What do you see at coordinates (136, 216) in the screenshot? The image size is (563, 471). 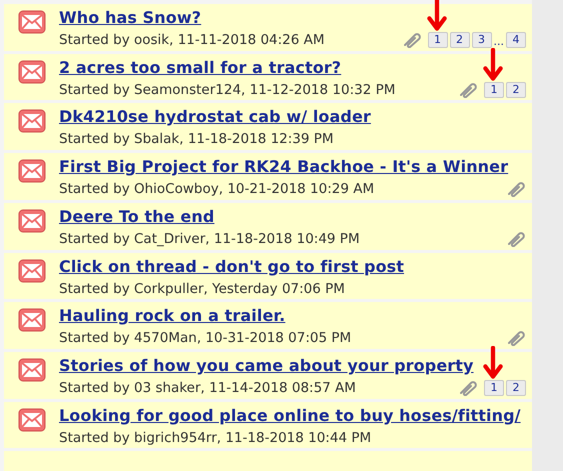 I see `thread-title-link: Deere To the end` at bounding box center [136, 216].